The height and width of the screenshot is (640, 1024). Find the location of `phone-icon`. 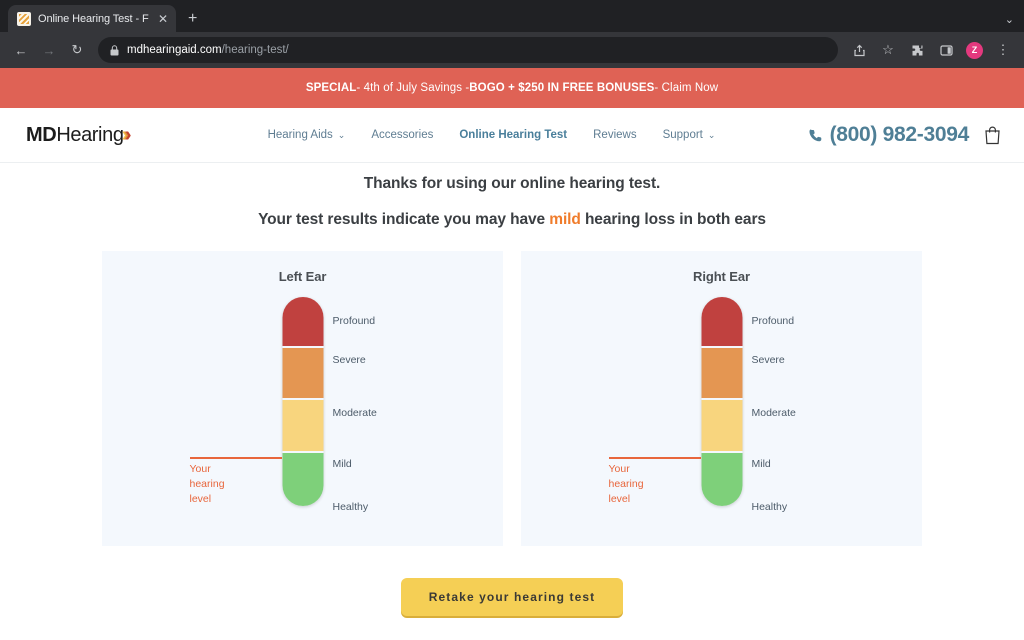

phone-icon is located at coordinates (815, 134).